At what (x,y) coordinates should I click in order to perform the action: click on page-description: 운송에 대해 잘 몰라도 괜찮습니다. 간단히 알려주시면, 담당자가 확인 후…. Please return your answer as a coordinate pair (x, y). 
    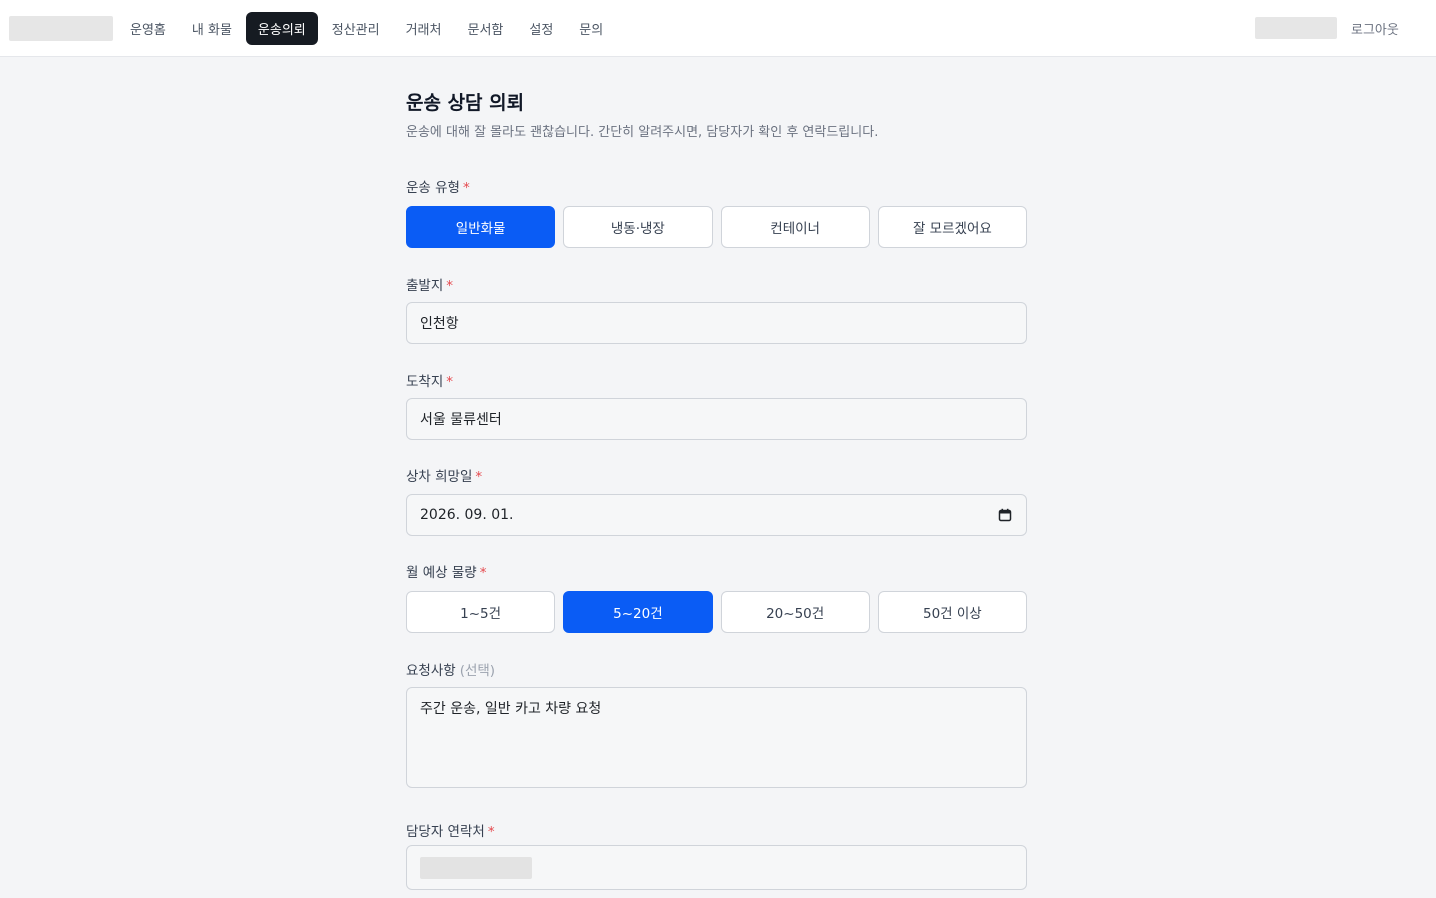
    Looking at the image, I should click on (642, 132).